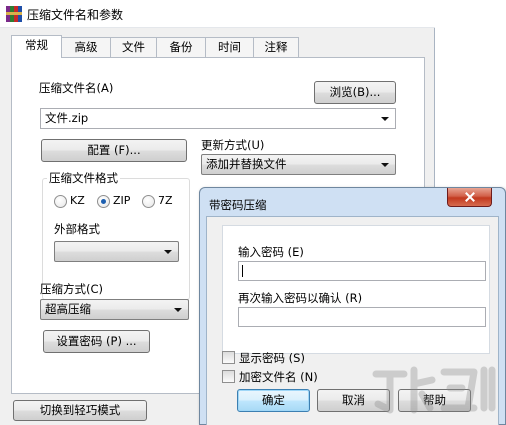 Image resolution: width=506 pixels, height=425 pixels. Describe the element at coordinates (77, 200) in the screenshot. I see `format-kz-label: KZ` at that location.